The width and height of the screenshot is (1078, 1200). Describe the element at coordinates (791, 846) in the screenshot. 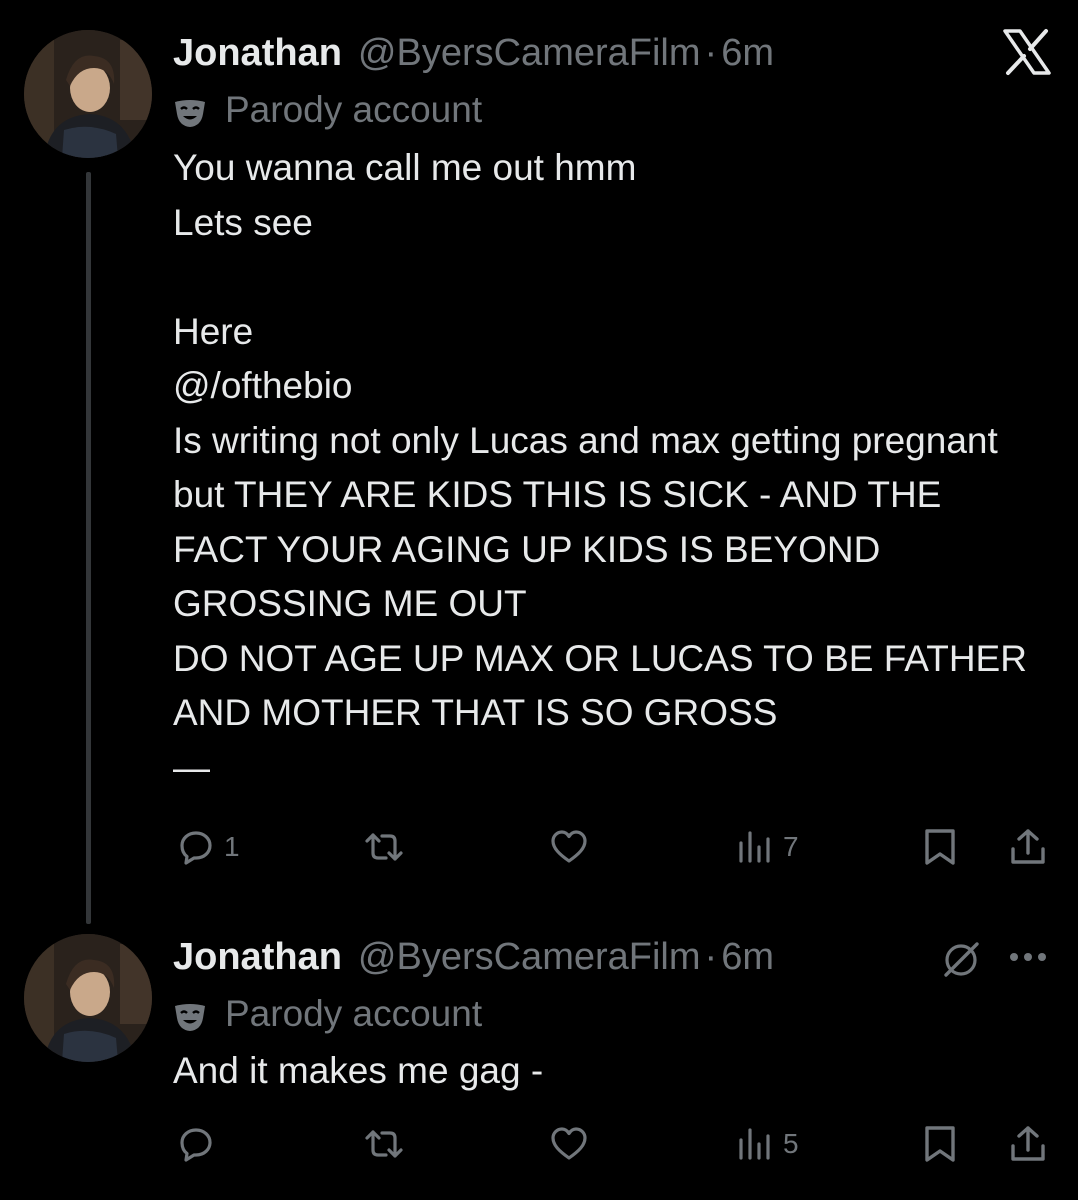

I see `views-count: 7` at that location.